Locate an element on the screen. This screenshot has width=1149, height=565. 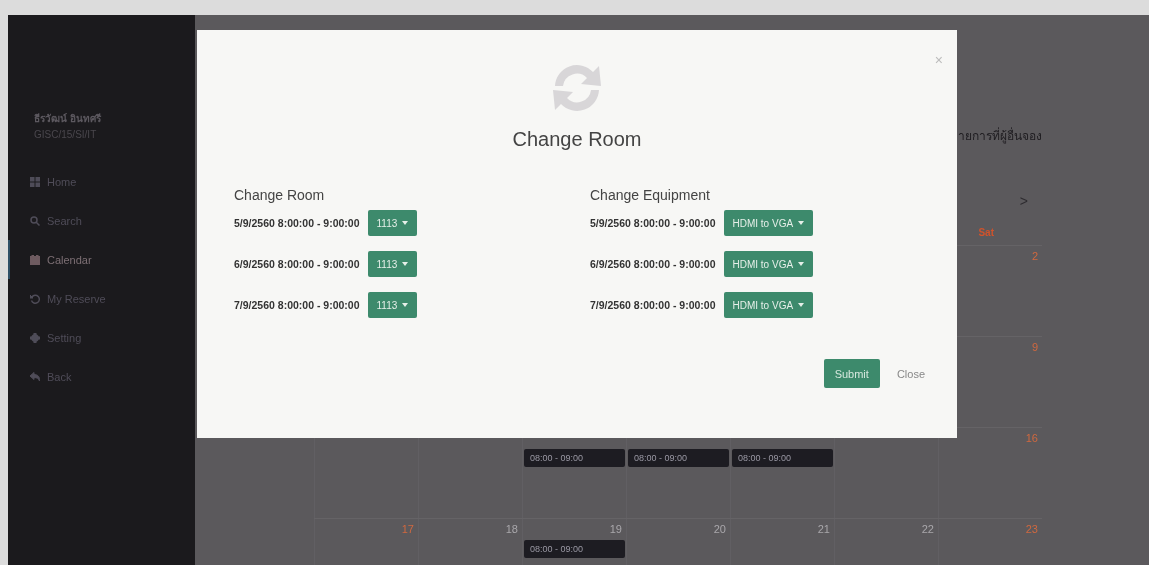
sidebar-item: Setting is located at coordinates (101, 337).